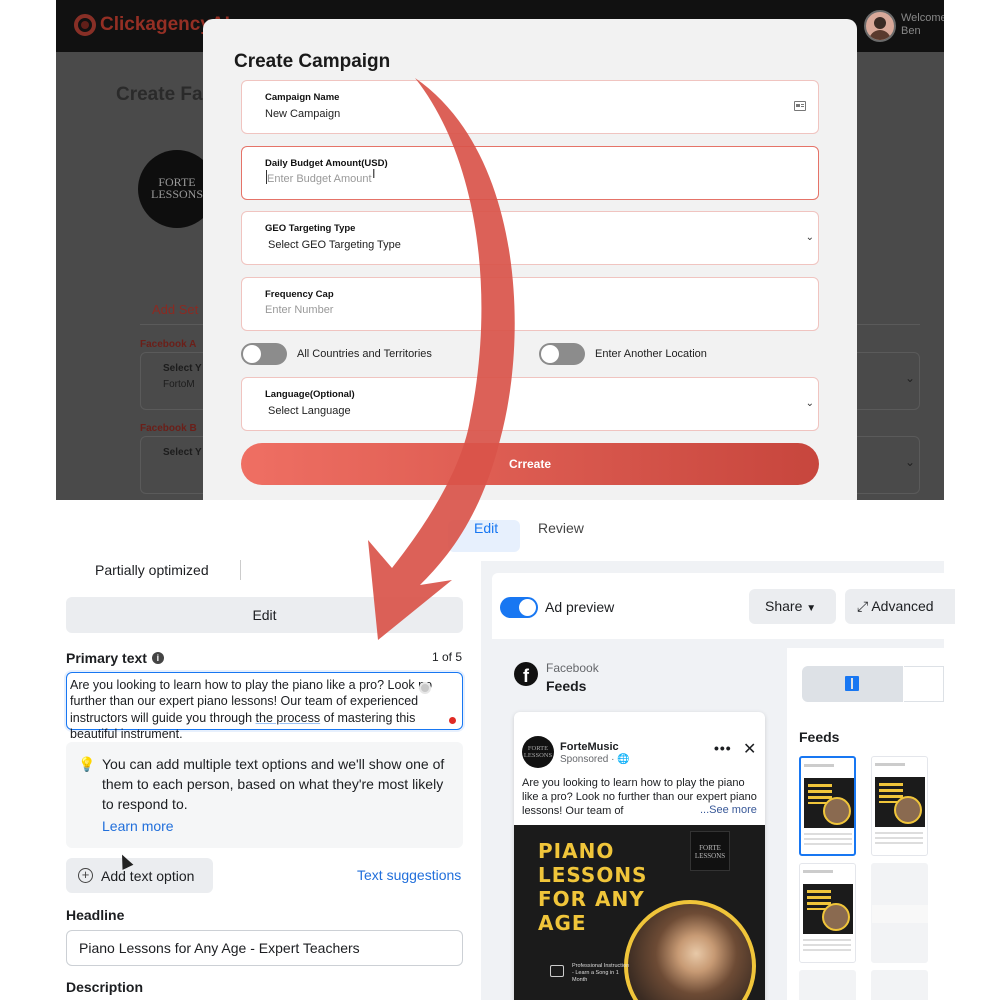 This screenshot has width=1000, height=1000. I want to click on geo-targeting-label: GEO Targeting Type, so click(310, 228).